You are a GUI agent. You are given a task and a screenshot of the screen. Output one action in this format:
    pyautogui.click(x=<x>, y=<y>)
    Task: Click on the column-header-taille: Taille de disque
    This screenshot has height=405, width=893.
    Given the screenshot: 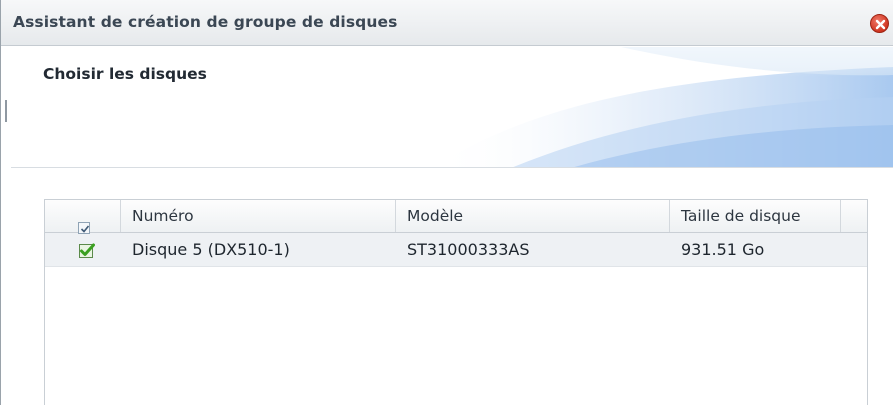 What is the action you would take?
    pyautogui.click(x=755, y=216)
    